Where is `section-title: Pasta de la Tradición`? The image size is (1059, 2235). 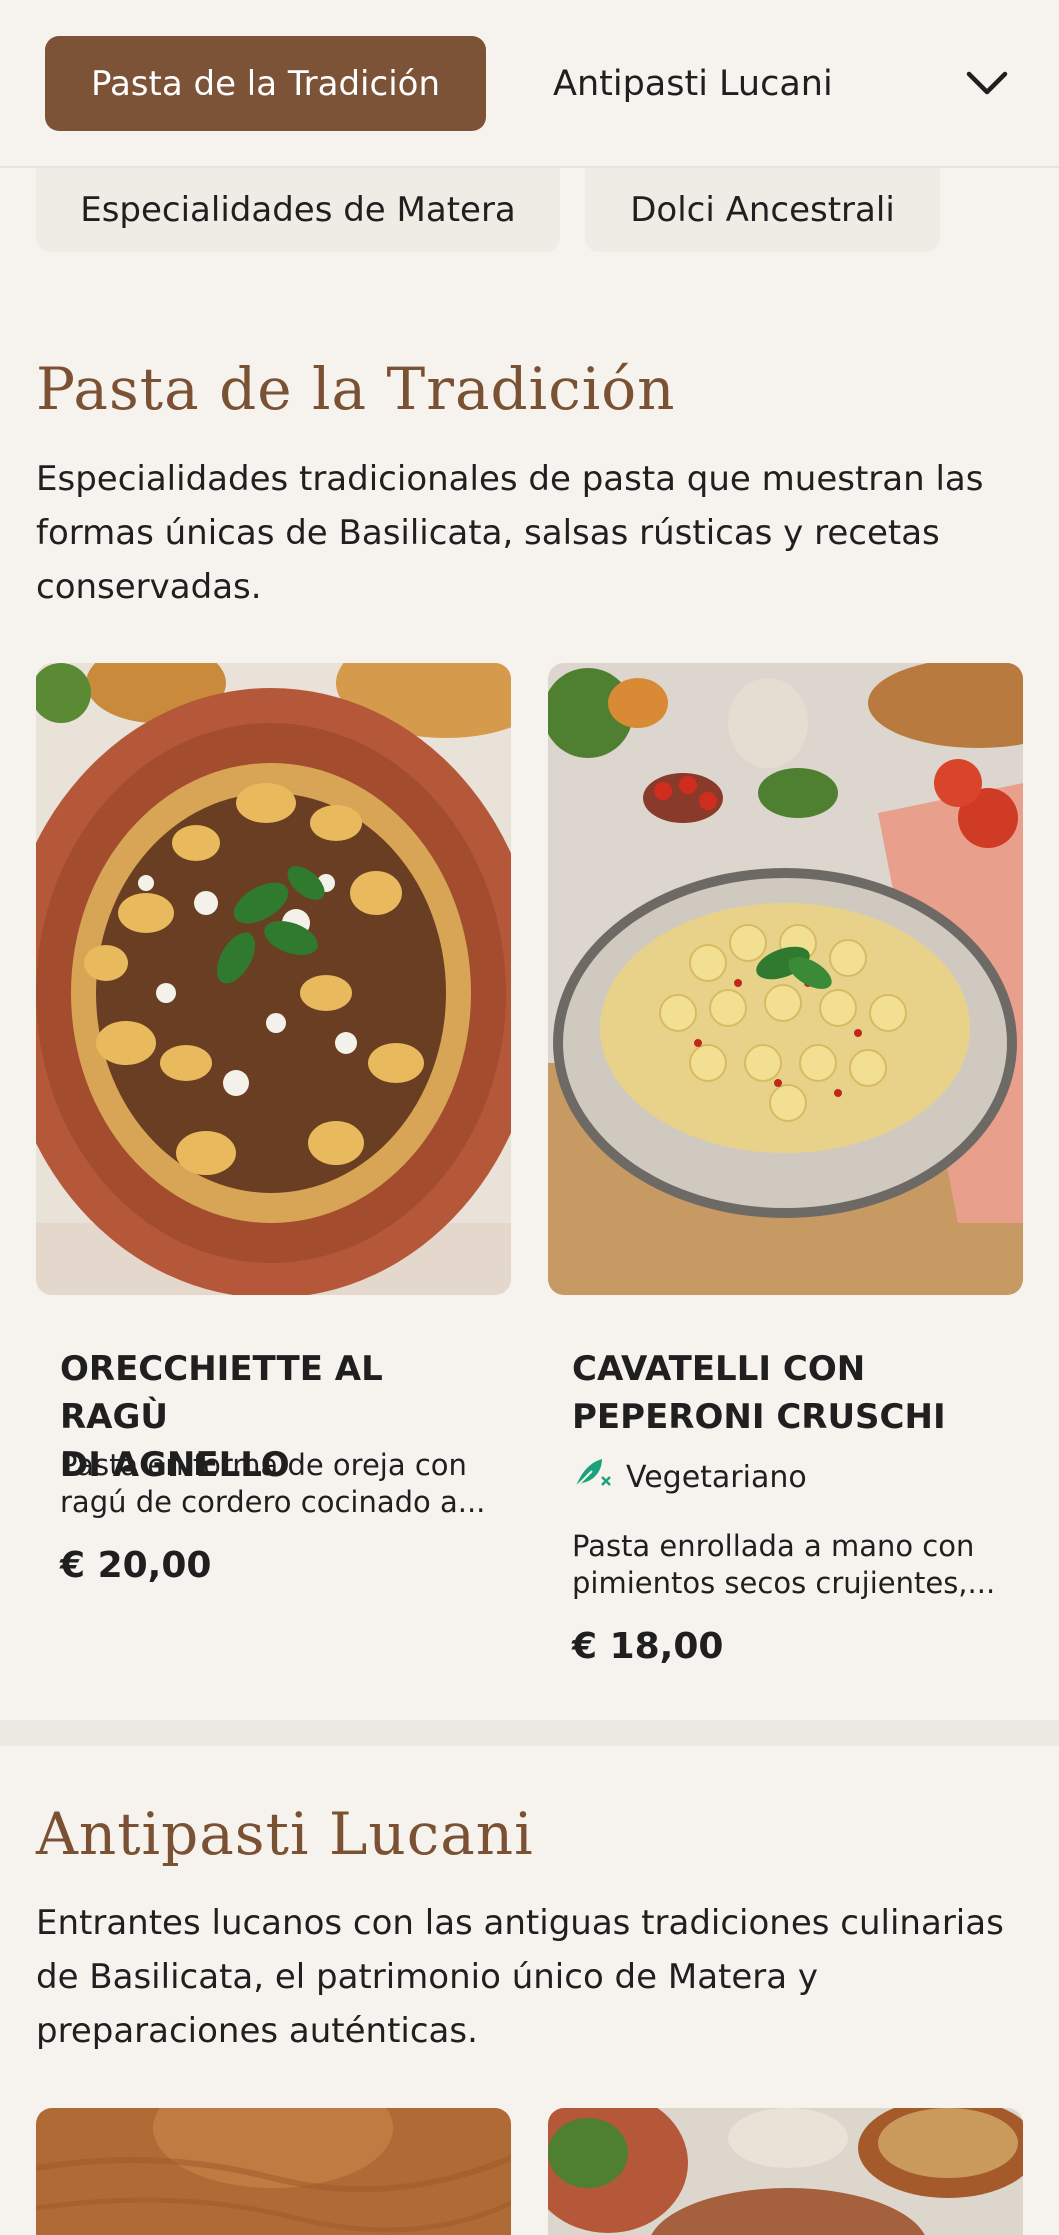 section-title: Pasta de la Tradición is located at coordinates (356, 389).